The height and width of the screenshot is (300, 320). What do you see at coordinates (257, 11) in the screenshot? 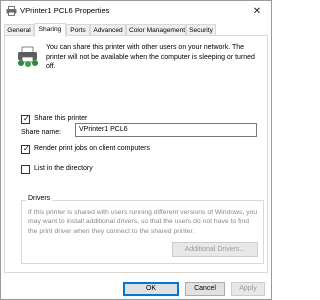
I see `close-icon: ✕` at bounding box center [257, 11].